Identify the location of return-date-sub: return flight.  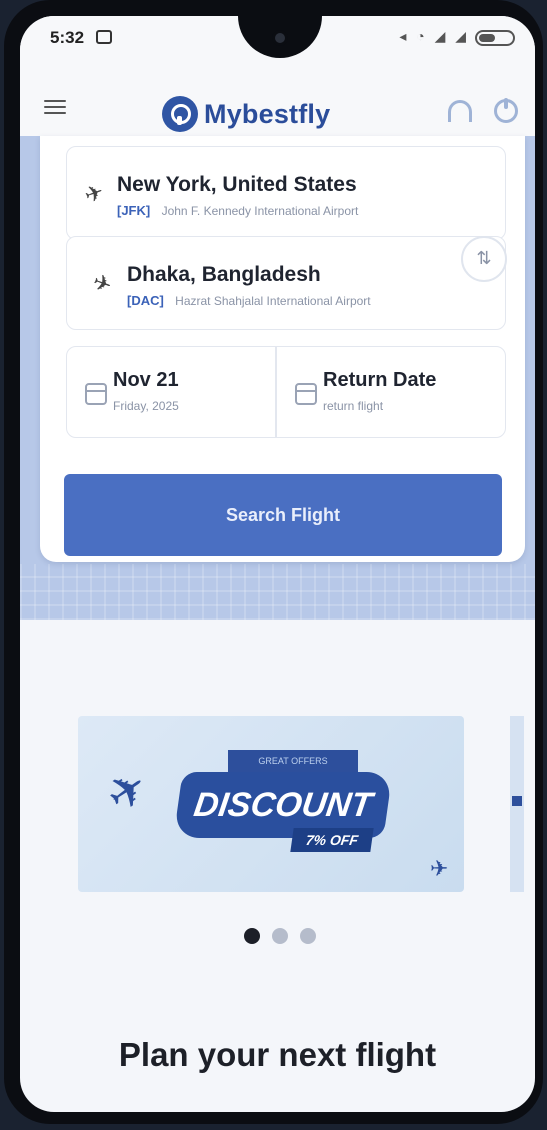
(353, 406).